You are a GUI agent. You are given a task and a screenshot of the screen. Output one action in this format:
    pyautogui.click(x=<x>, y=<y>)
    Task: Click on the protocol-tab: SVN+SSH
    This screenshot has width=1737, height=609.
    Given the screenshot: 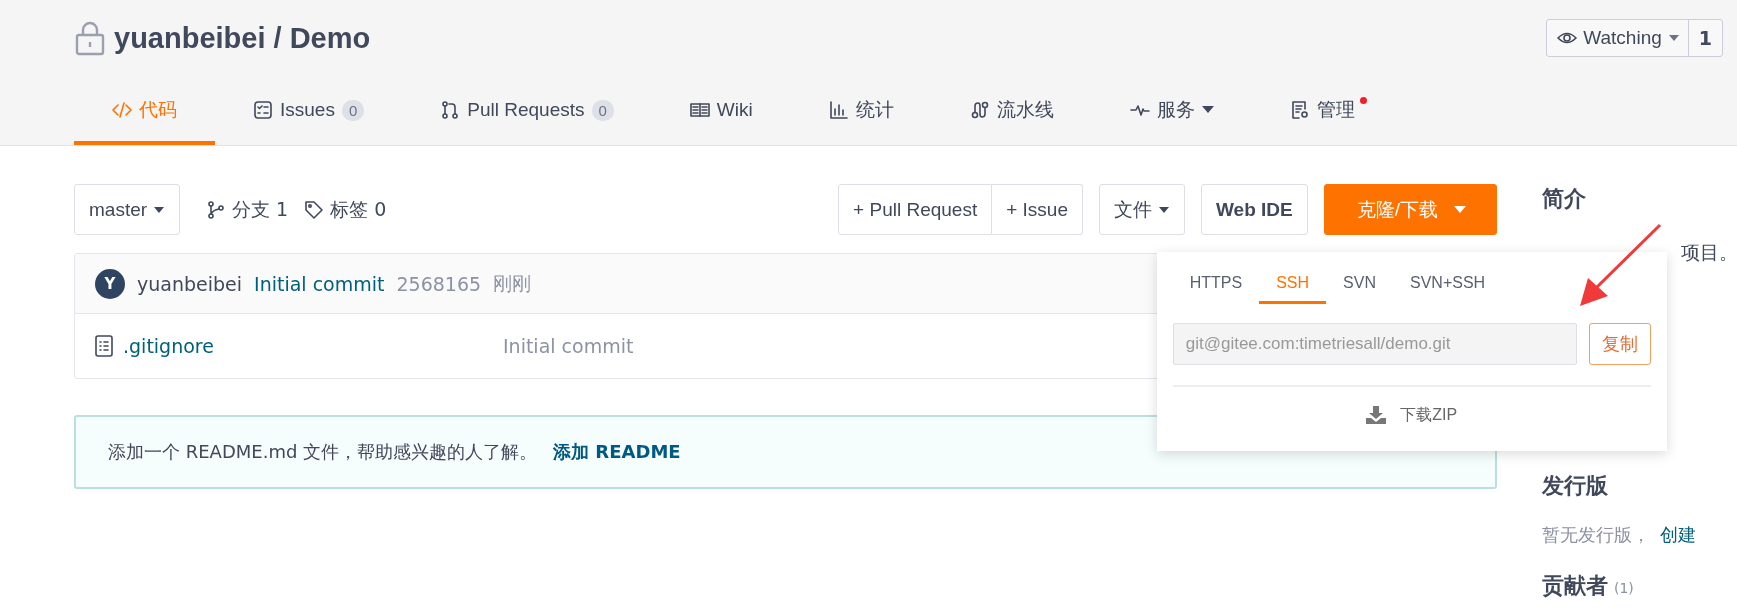 What is the action you would take?
    pyautogui.click(x=1448, y=283)
    